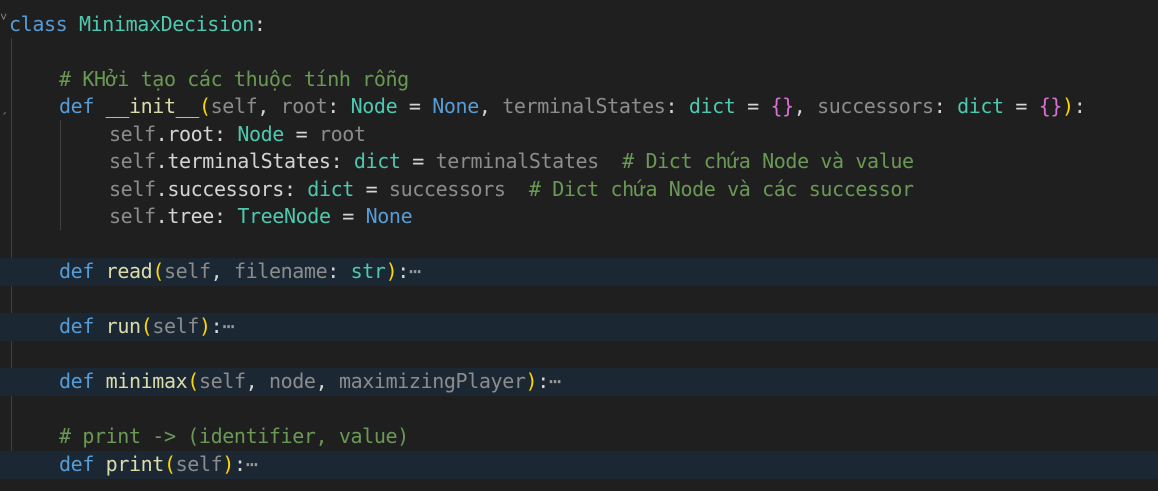 The image size is (1158, 491). I want to click on function-name-run: run, so click(123, 326).